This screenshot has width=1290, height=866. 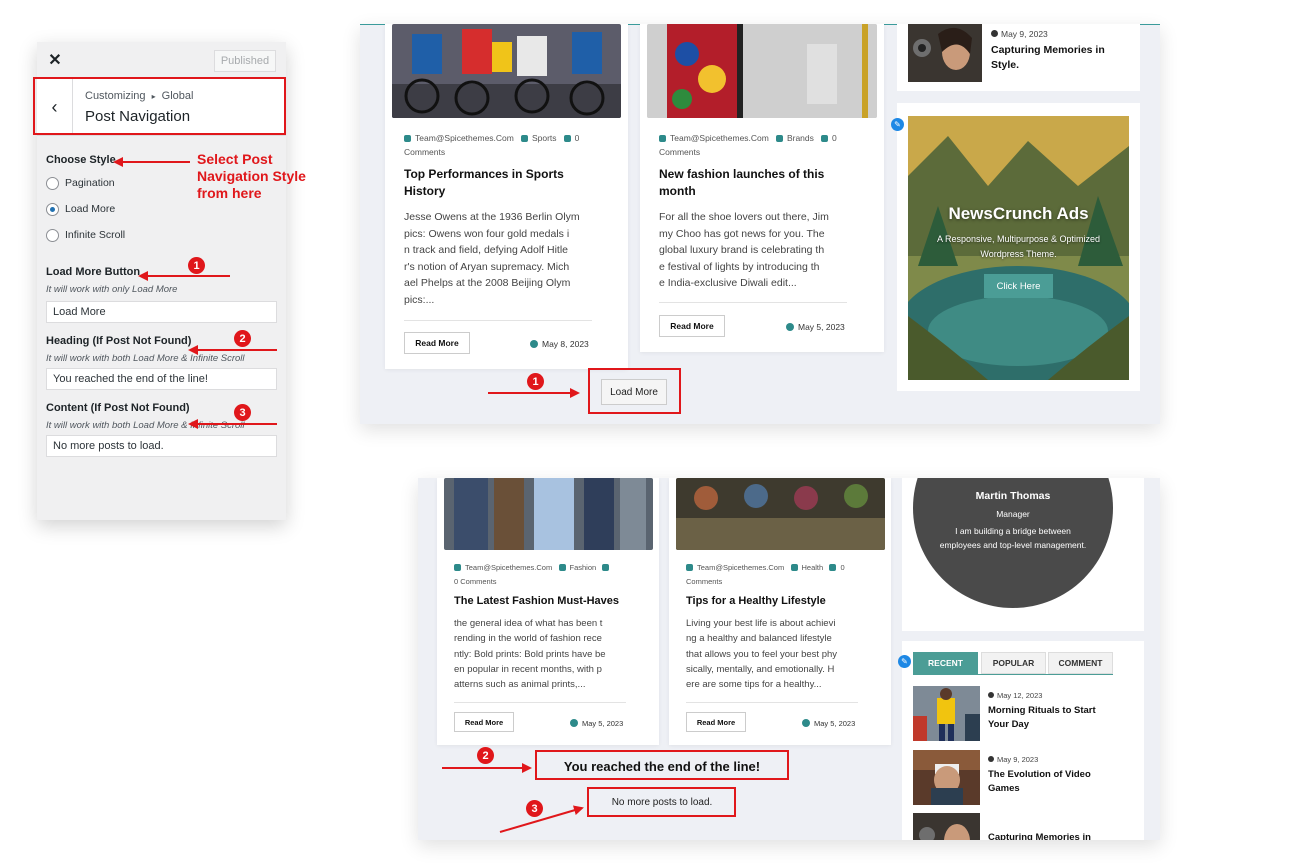 I want to click on close-icon: ✕, so click(x=55, y=60).